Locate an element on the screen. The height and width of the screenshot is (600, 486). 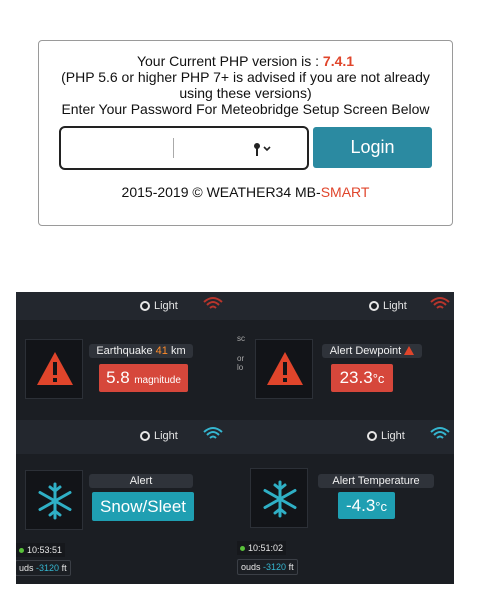
php-version-prefix: Your Current PHP version is : is located at coordinates (229, 61).